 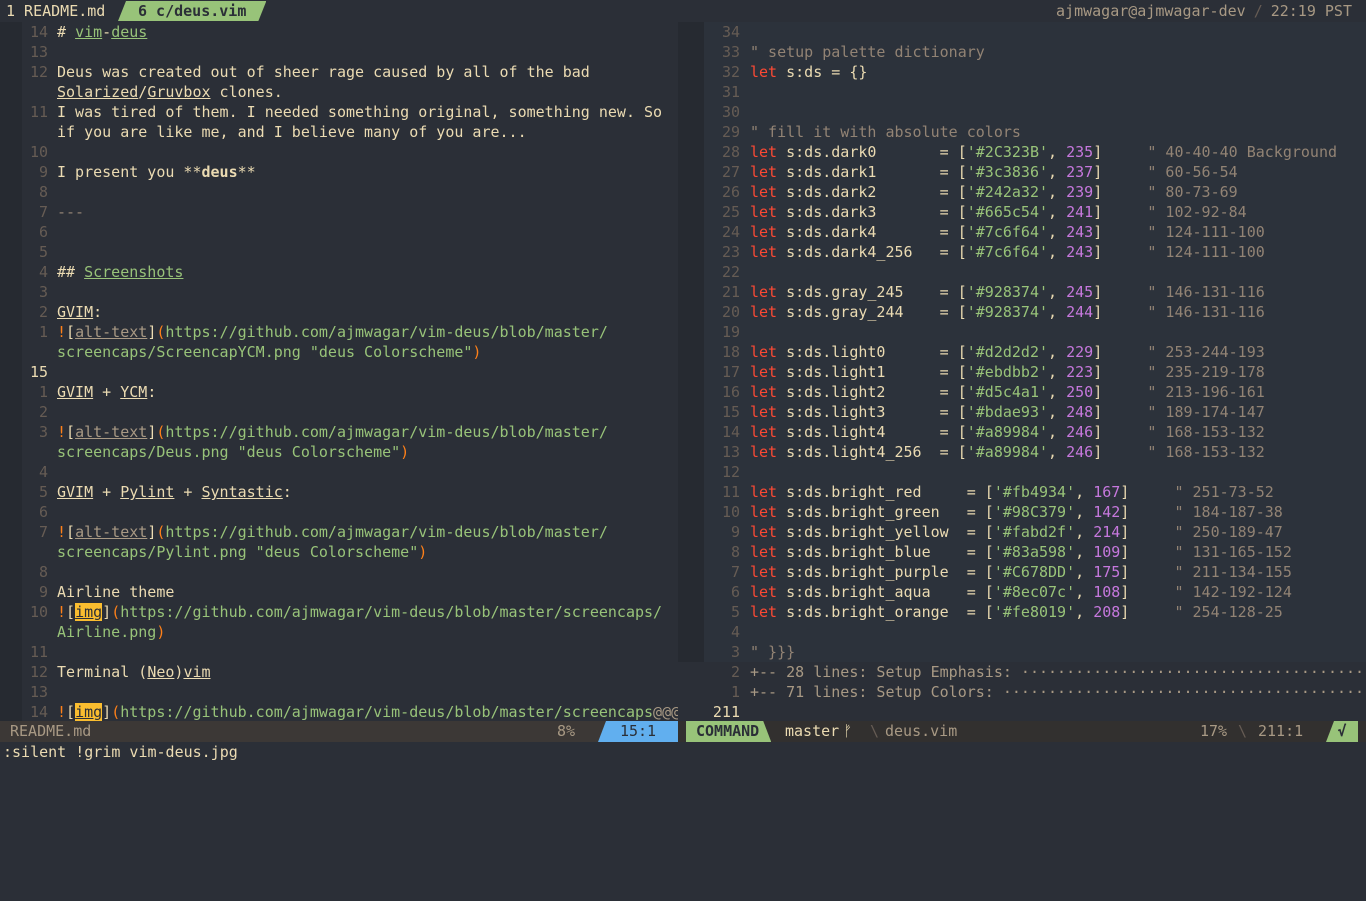 What do you see at coordinates (714, 272) in the screenshot?
I see `code-line: 22` at bounding box center [714, 272].